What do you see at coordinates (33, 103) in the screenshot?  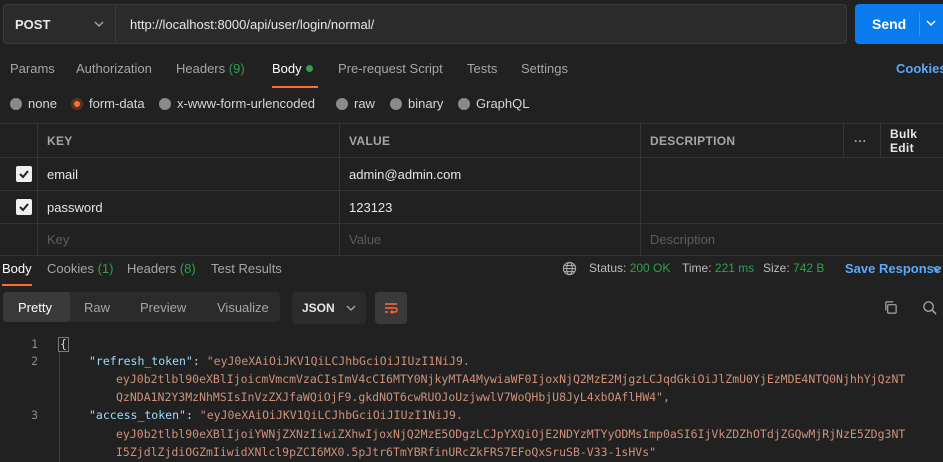 I see `radio-none: none` at bounding box center [33, 103].